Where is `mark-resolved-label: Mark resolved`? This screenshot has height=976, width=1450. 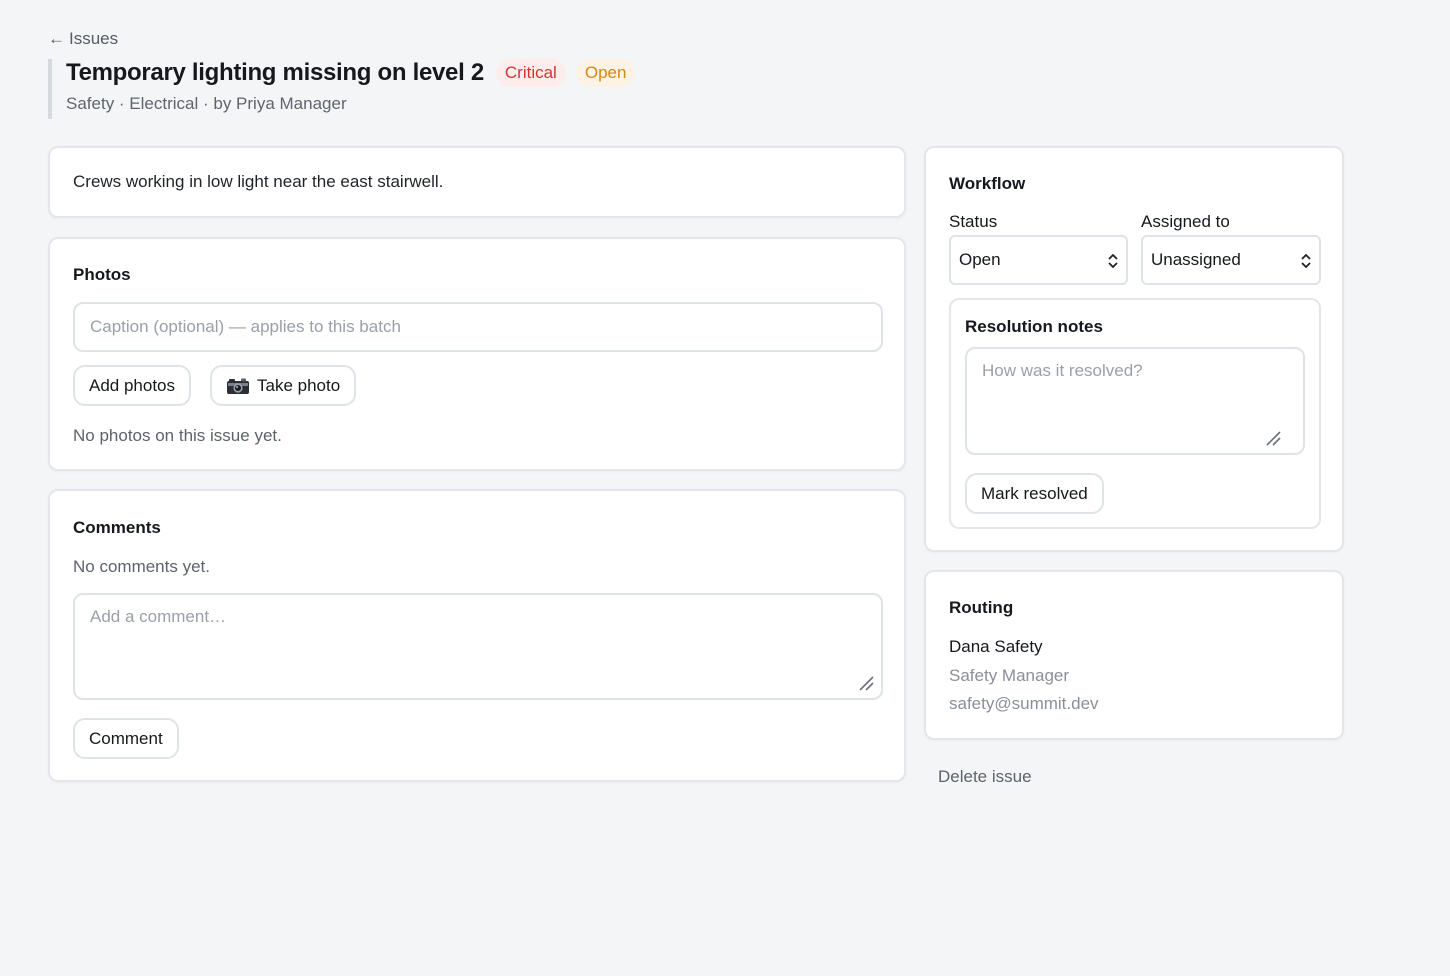
mark-resolved-label: Mark resolved is located at coordinates (1034, 493).